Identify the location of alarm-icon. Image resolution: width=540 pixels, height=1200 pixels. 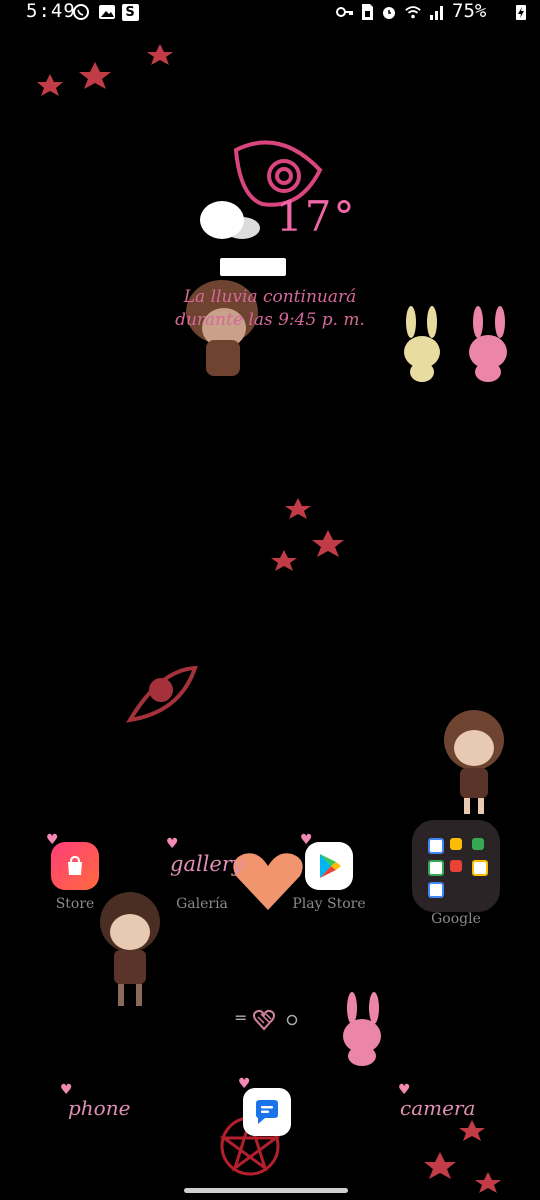
(389, 12).